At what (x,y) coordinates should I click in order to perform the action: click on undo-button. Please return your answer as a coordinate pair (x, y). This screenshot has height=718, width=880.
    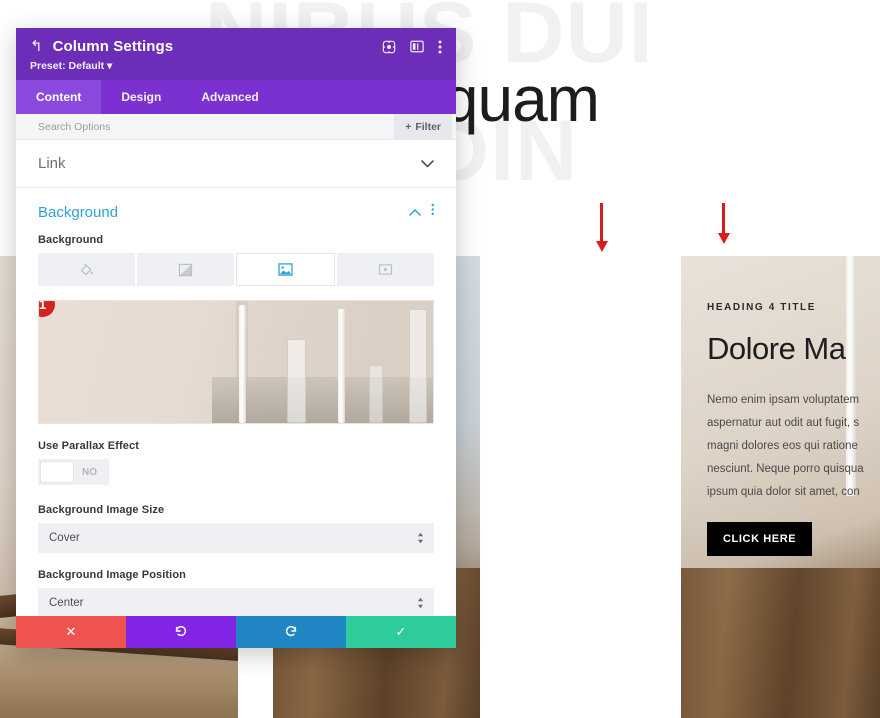
    Looking at the image, I should click on (181, 632).